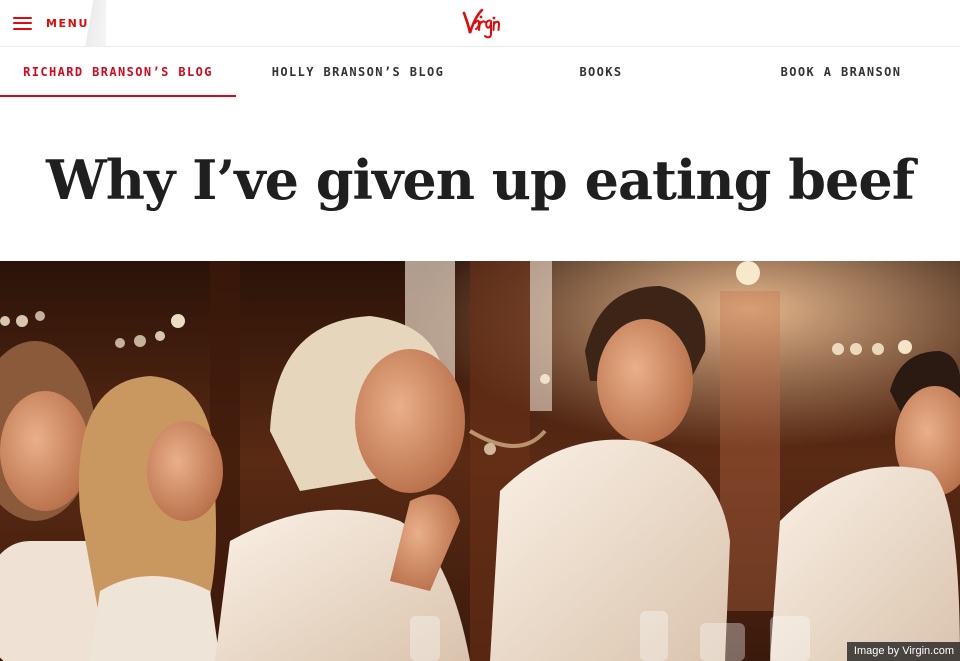  What do you see at coordinates (480, 180) in the screenshot?
I see `article-title: Why I’ve given up eating beef` at bounding box center [480, 180].